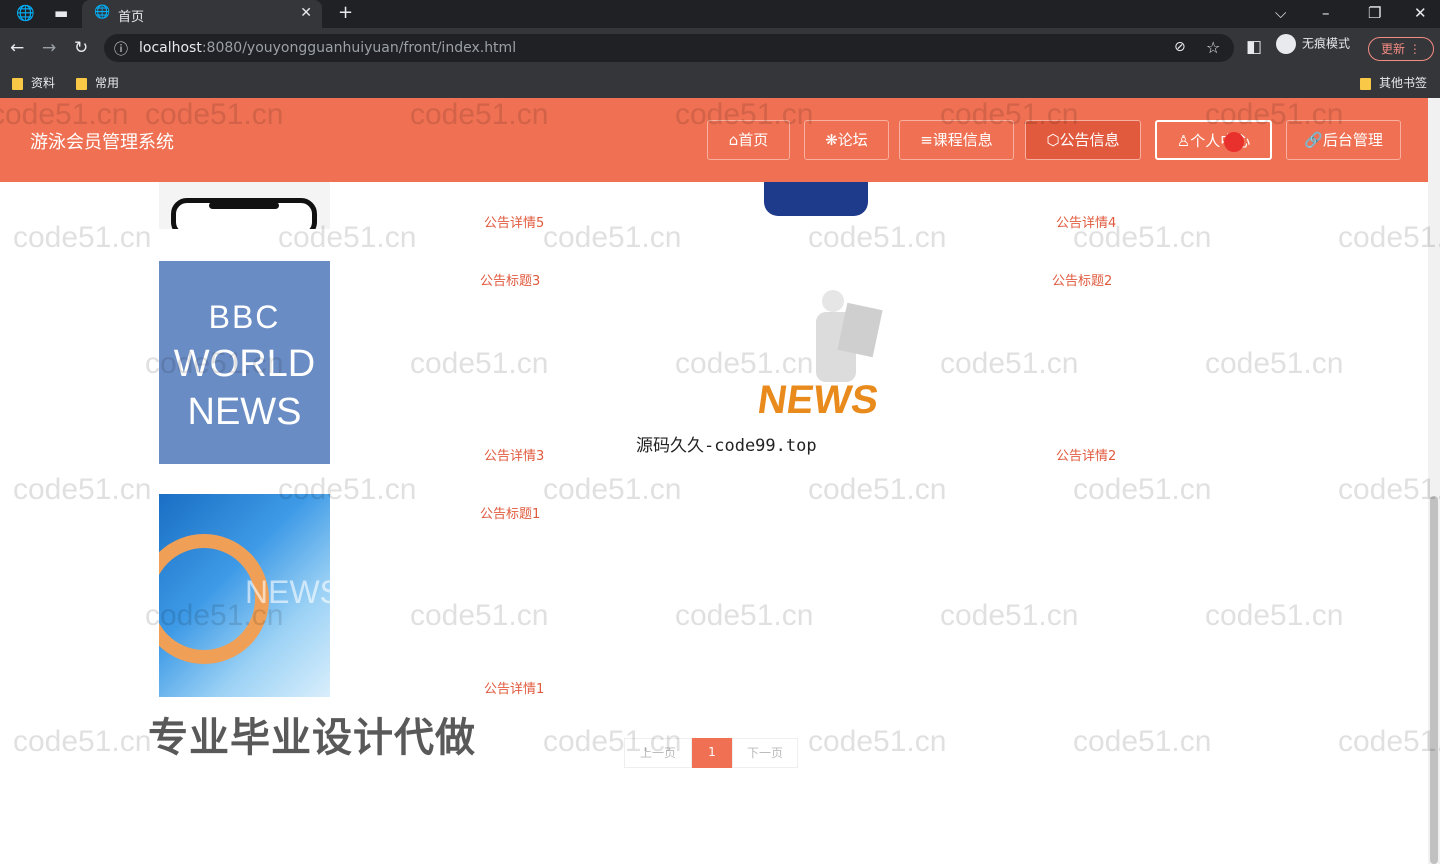 This screenshot has height=864, width=1440. What do you see at coordinates (97, 82) in the screenshot?
I see `bookmark-folder: 常用` at bounding box center [97, 82].